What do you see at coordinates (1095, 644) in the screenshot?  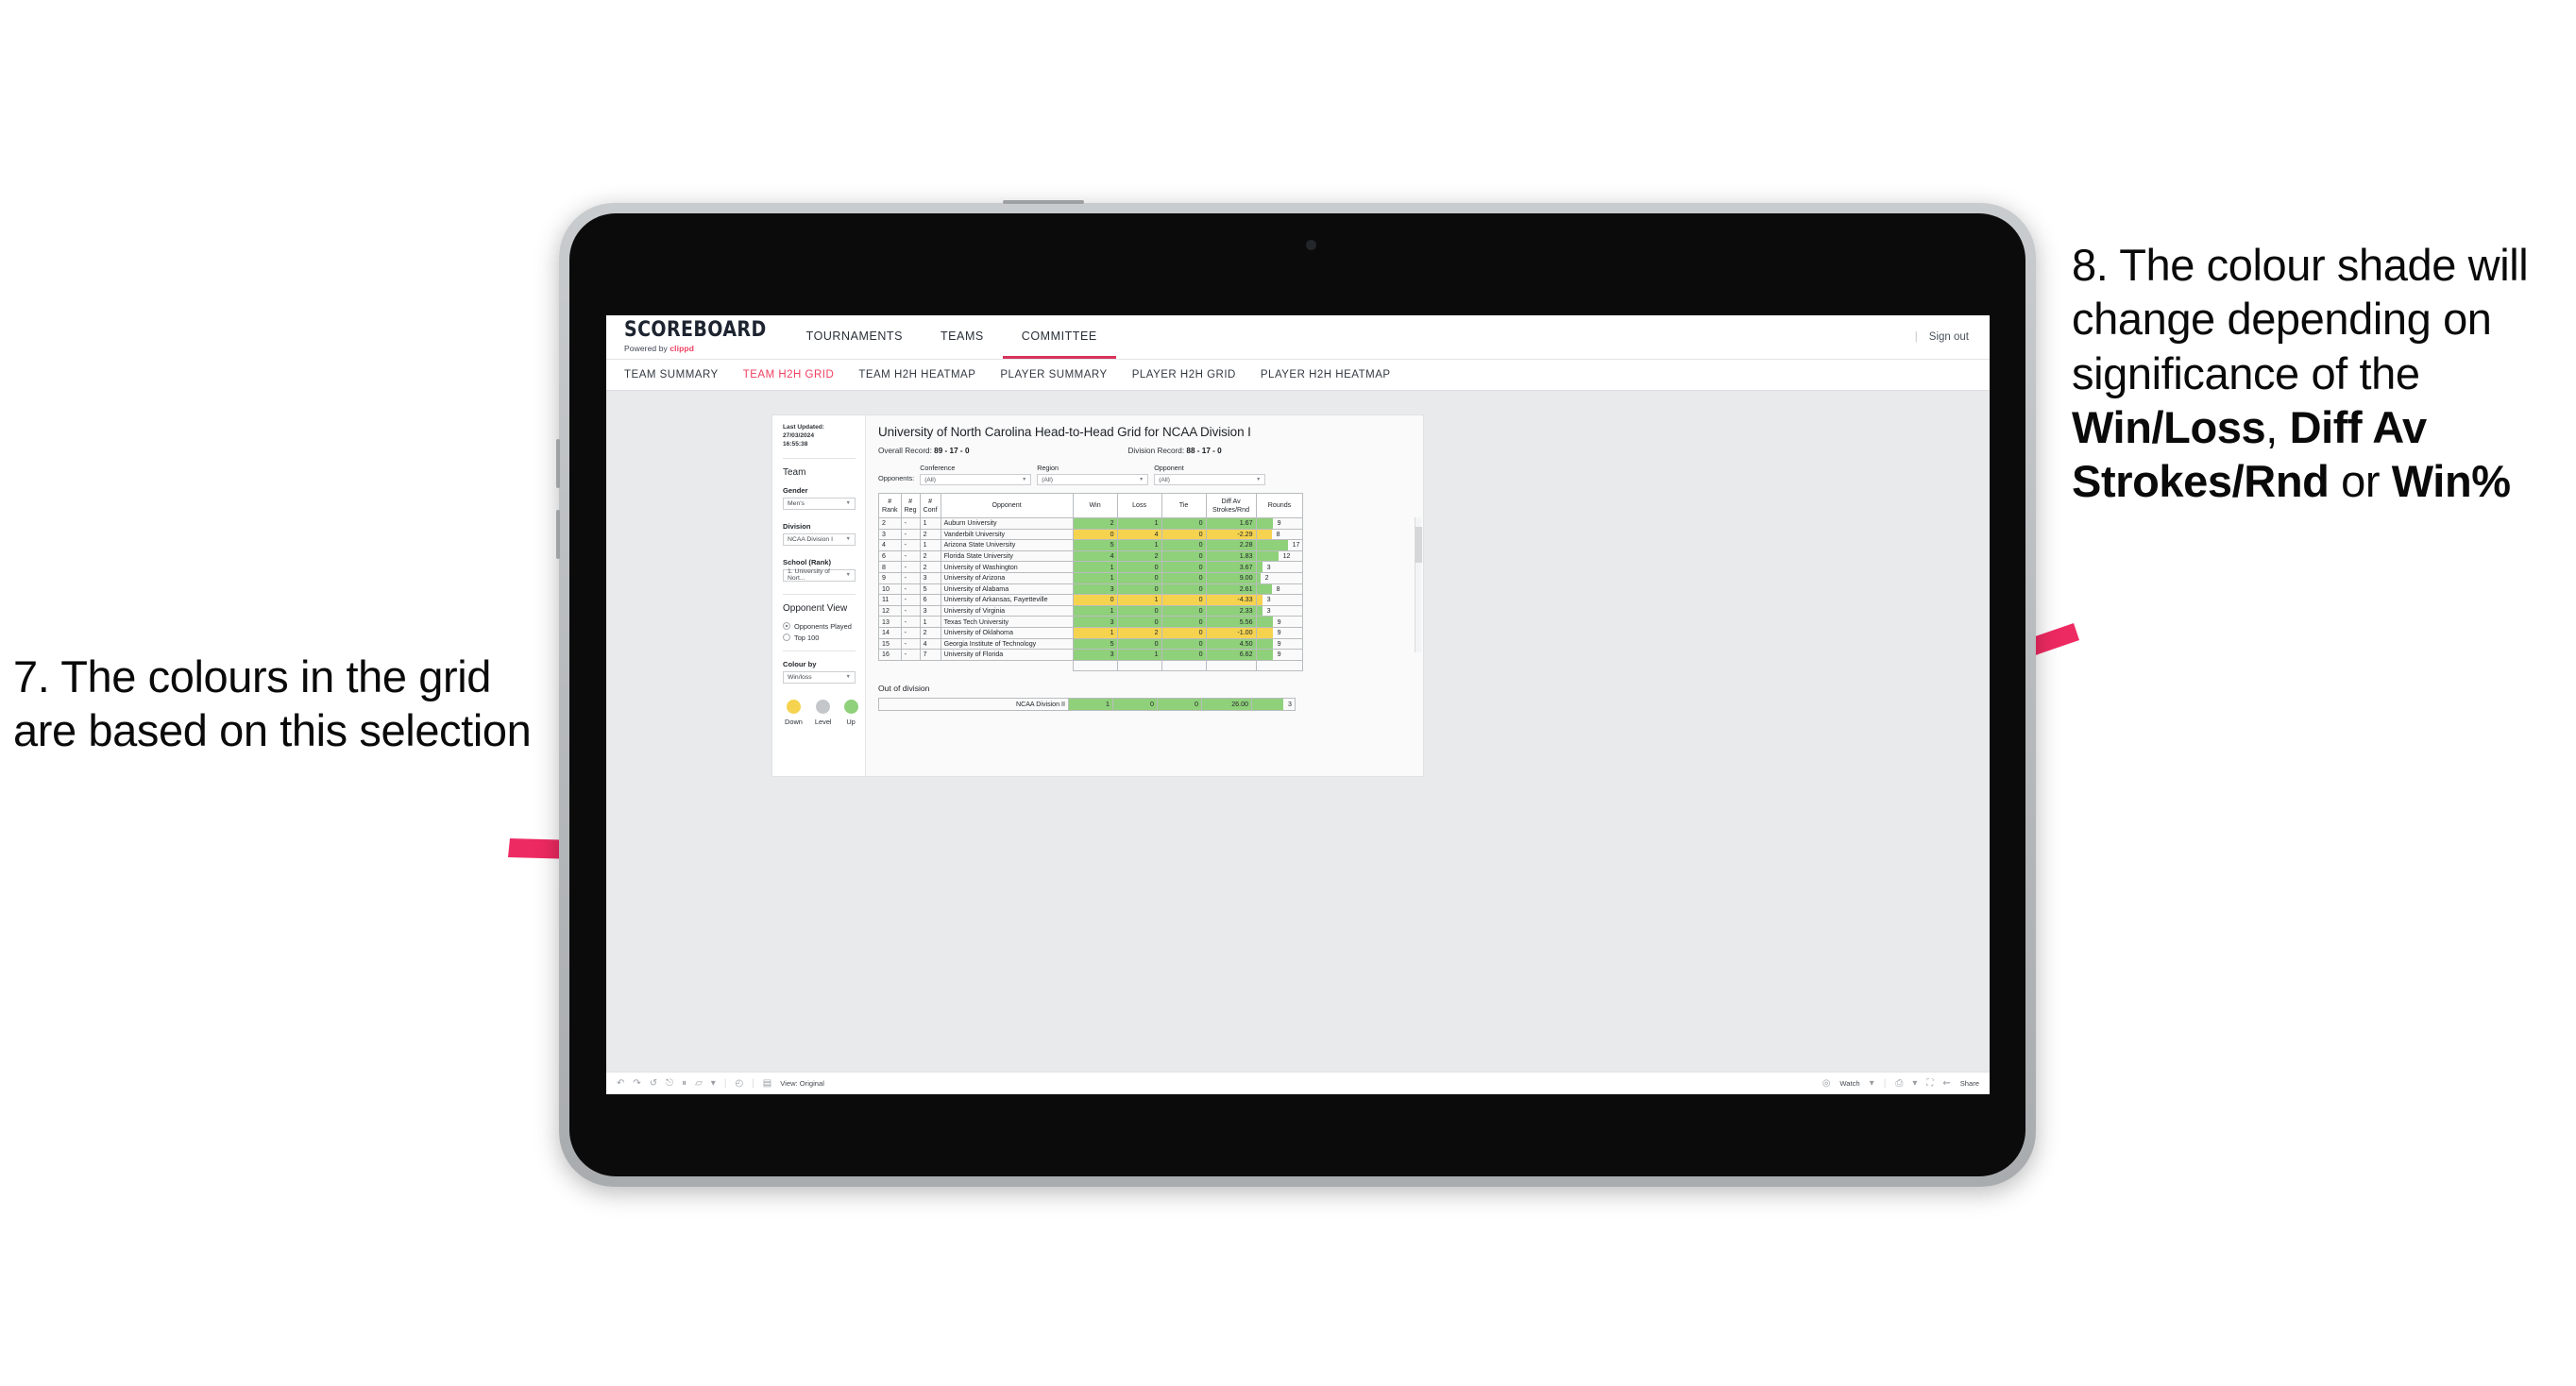 I see `cell-win: 5` at bounding box center [1095, 644].